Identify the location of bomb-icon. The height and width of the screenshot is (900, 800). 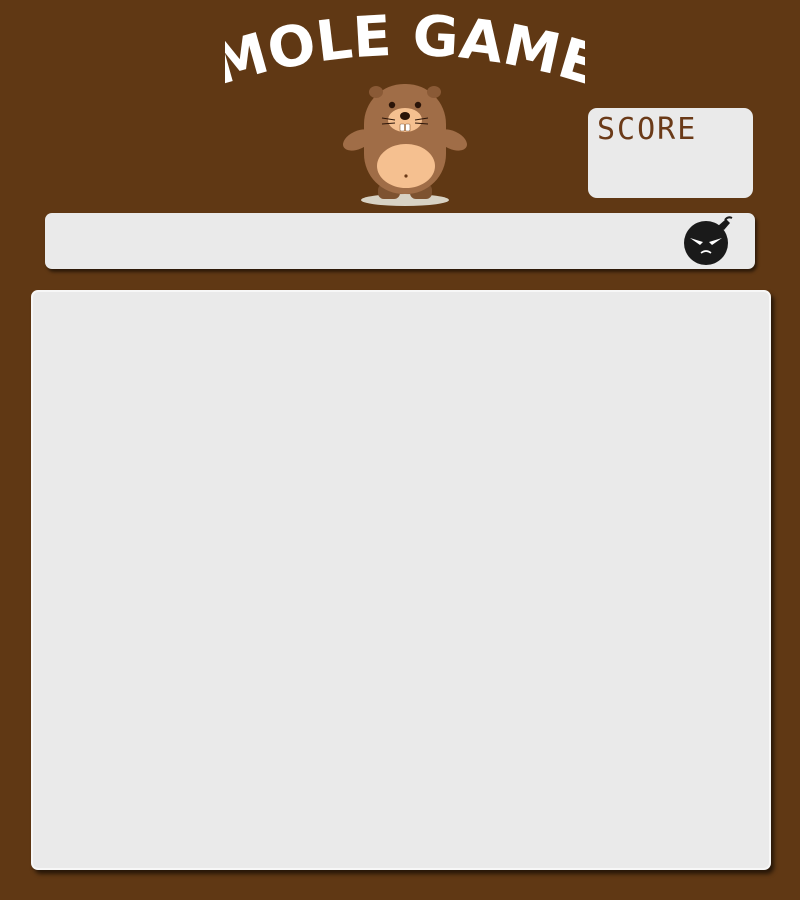
(706, 241).